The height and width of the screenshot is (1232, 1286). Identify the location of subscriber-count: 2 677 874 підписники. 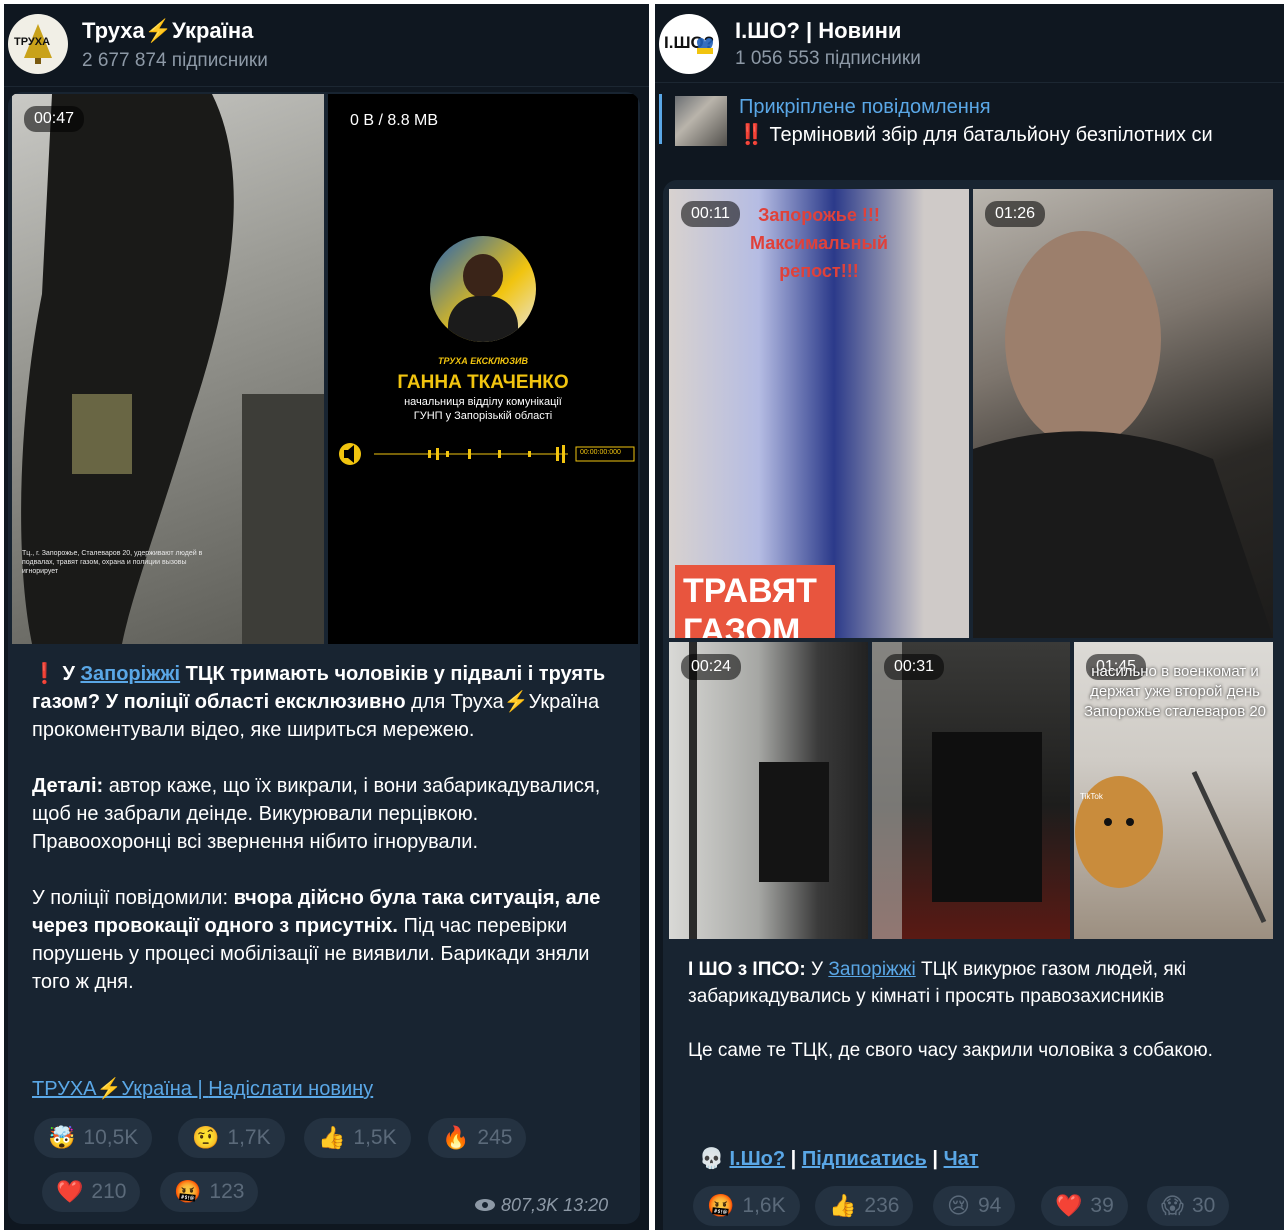
(175, 60).